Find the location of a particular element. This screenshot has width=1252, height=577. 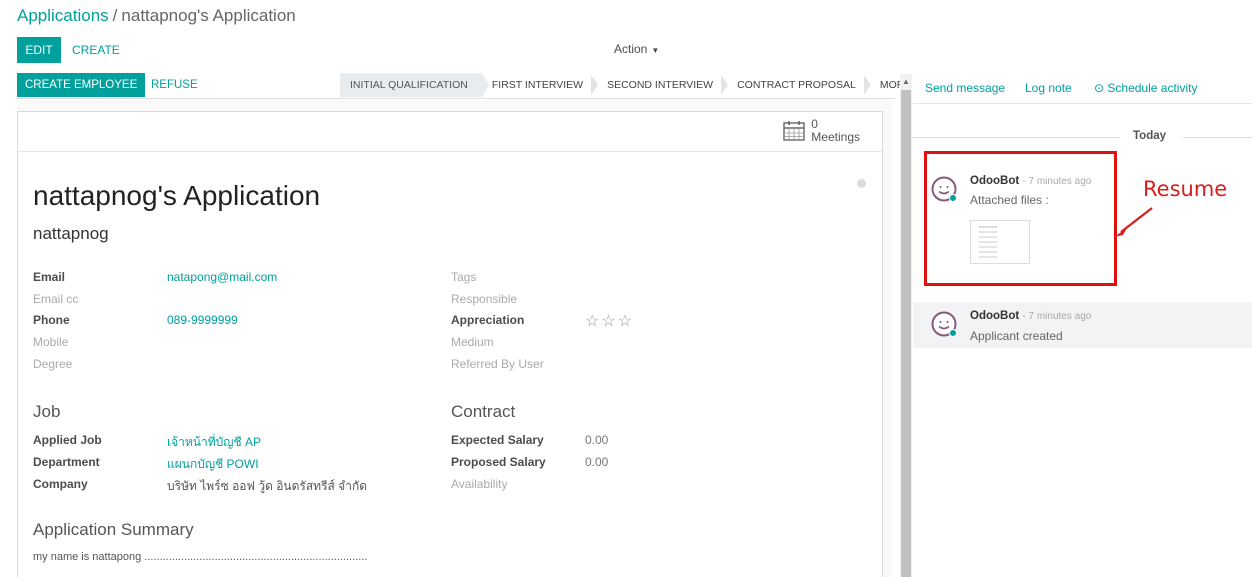

schedule-activity-button: ⊙ Schedule activity is located at coordinates (1145, 88).